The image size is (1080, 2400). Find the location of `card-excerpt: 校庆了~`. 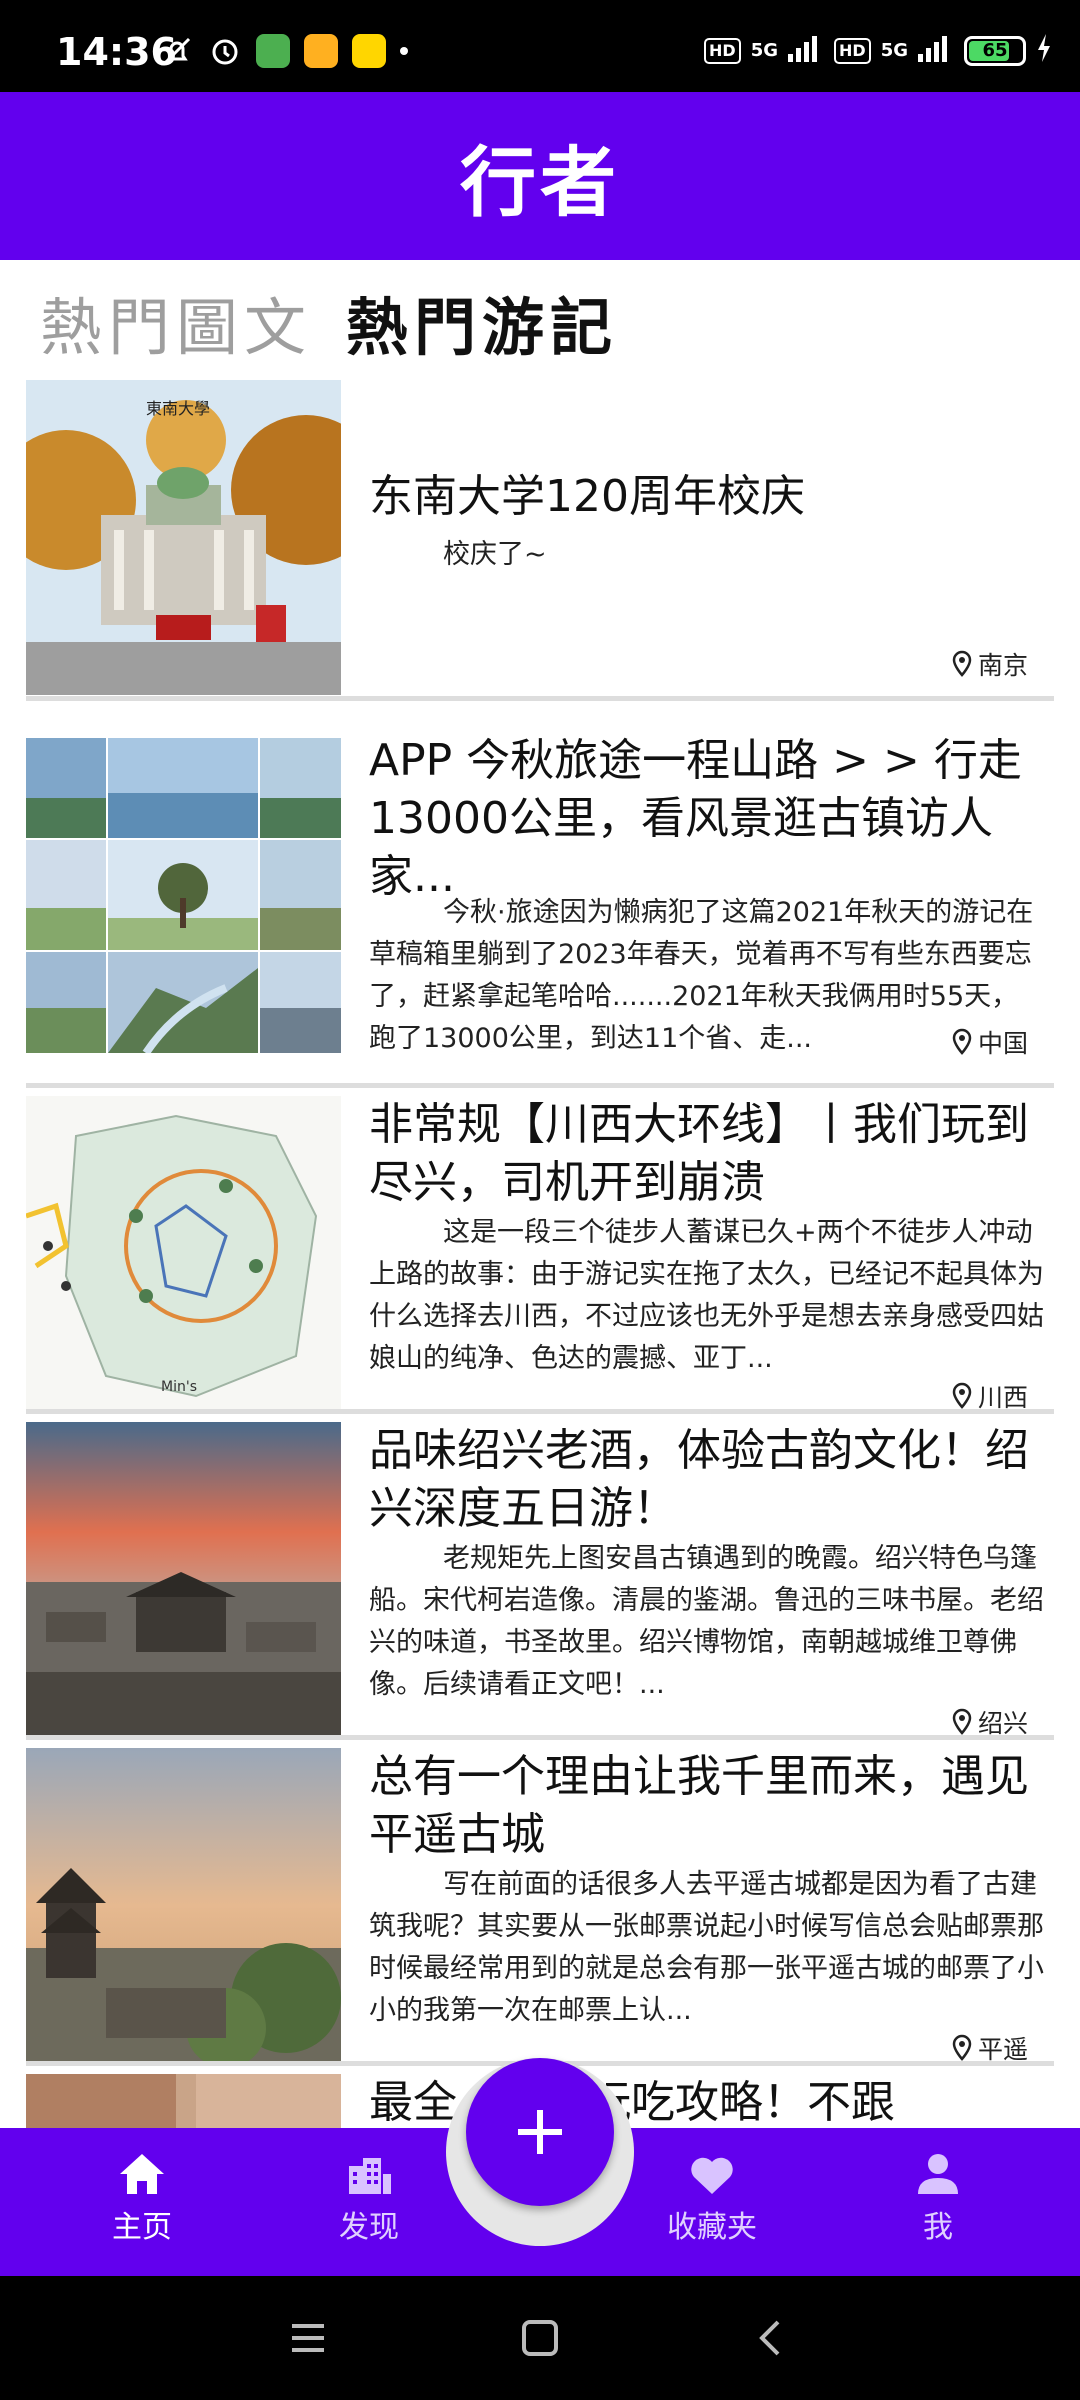

card-excerpt: 校庆了~ is located at coordinates (495, 554).